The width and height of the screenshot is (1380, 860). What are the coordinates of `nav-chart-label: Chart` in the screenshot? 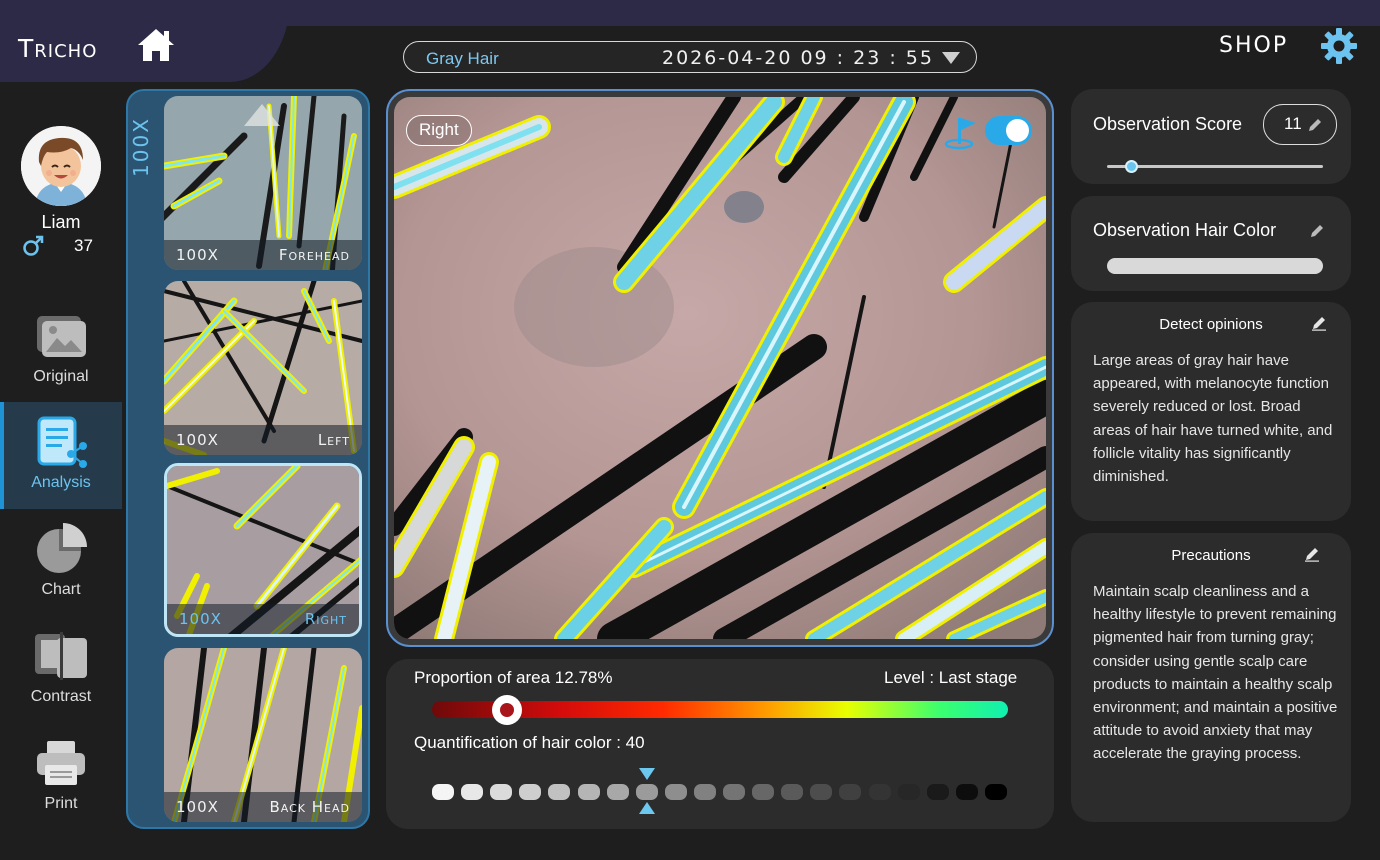 It's located at (61, 589).